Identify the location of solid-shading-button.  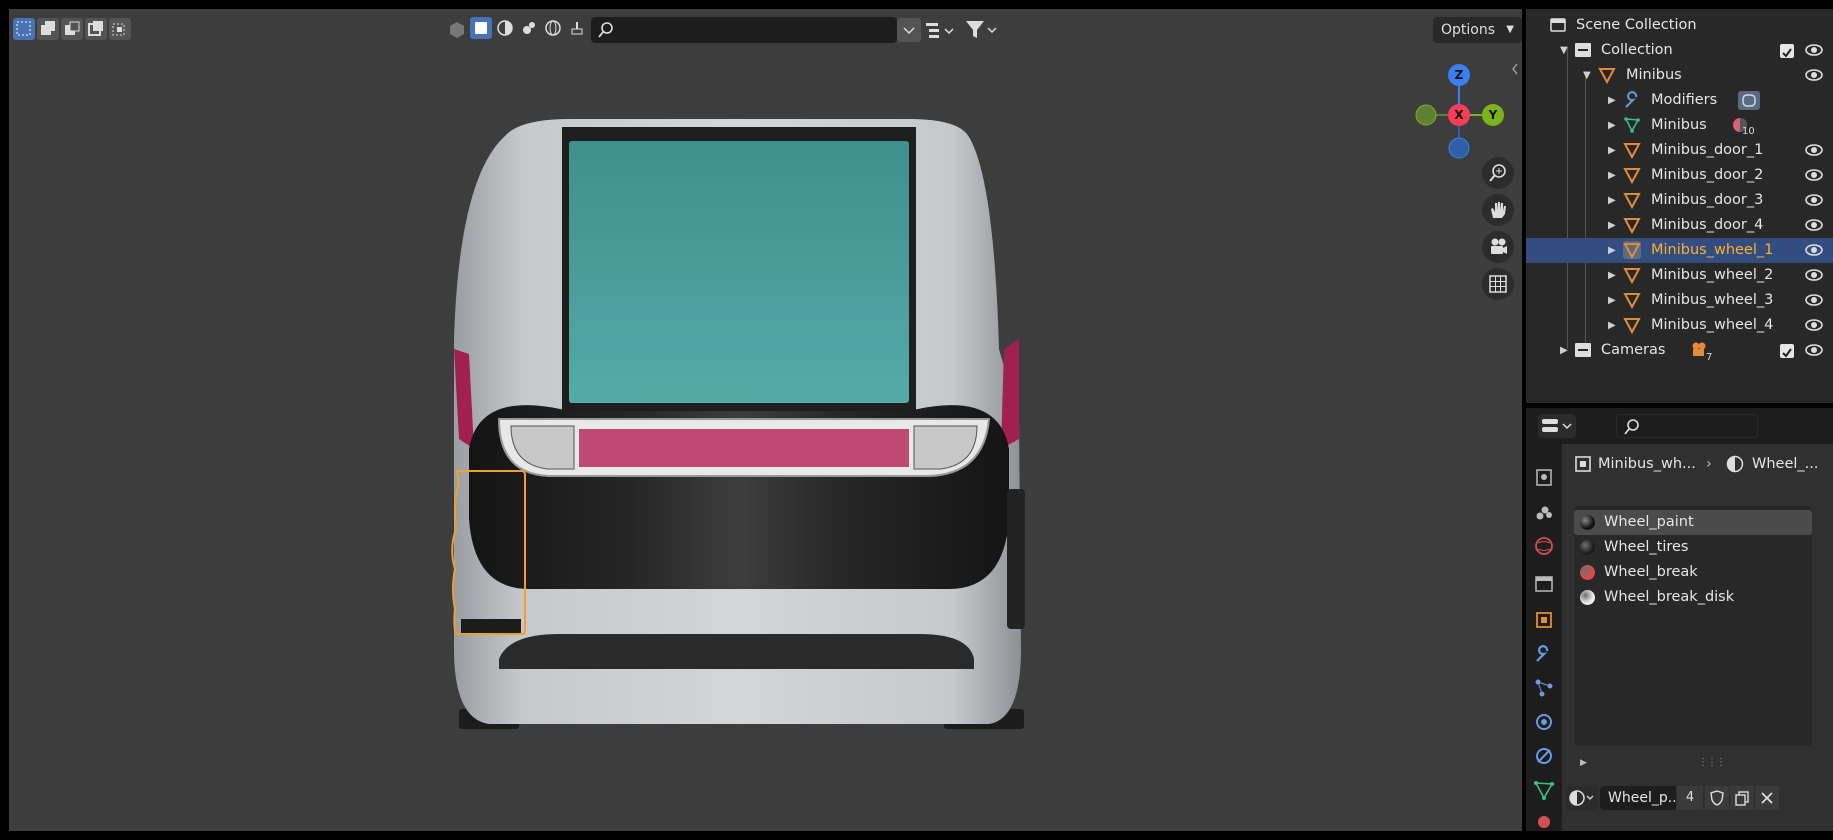
(481, 28).